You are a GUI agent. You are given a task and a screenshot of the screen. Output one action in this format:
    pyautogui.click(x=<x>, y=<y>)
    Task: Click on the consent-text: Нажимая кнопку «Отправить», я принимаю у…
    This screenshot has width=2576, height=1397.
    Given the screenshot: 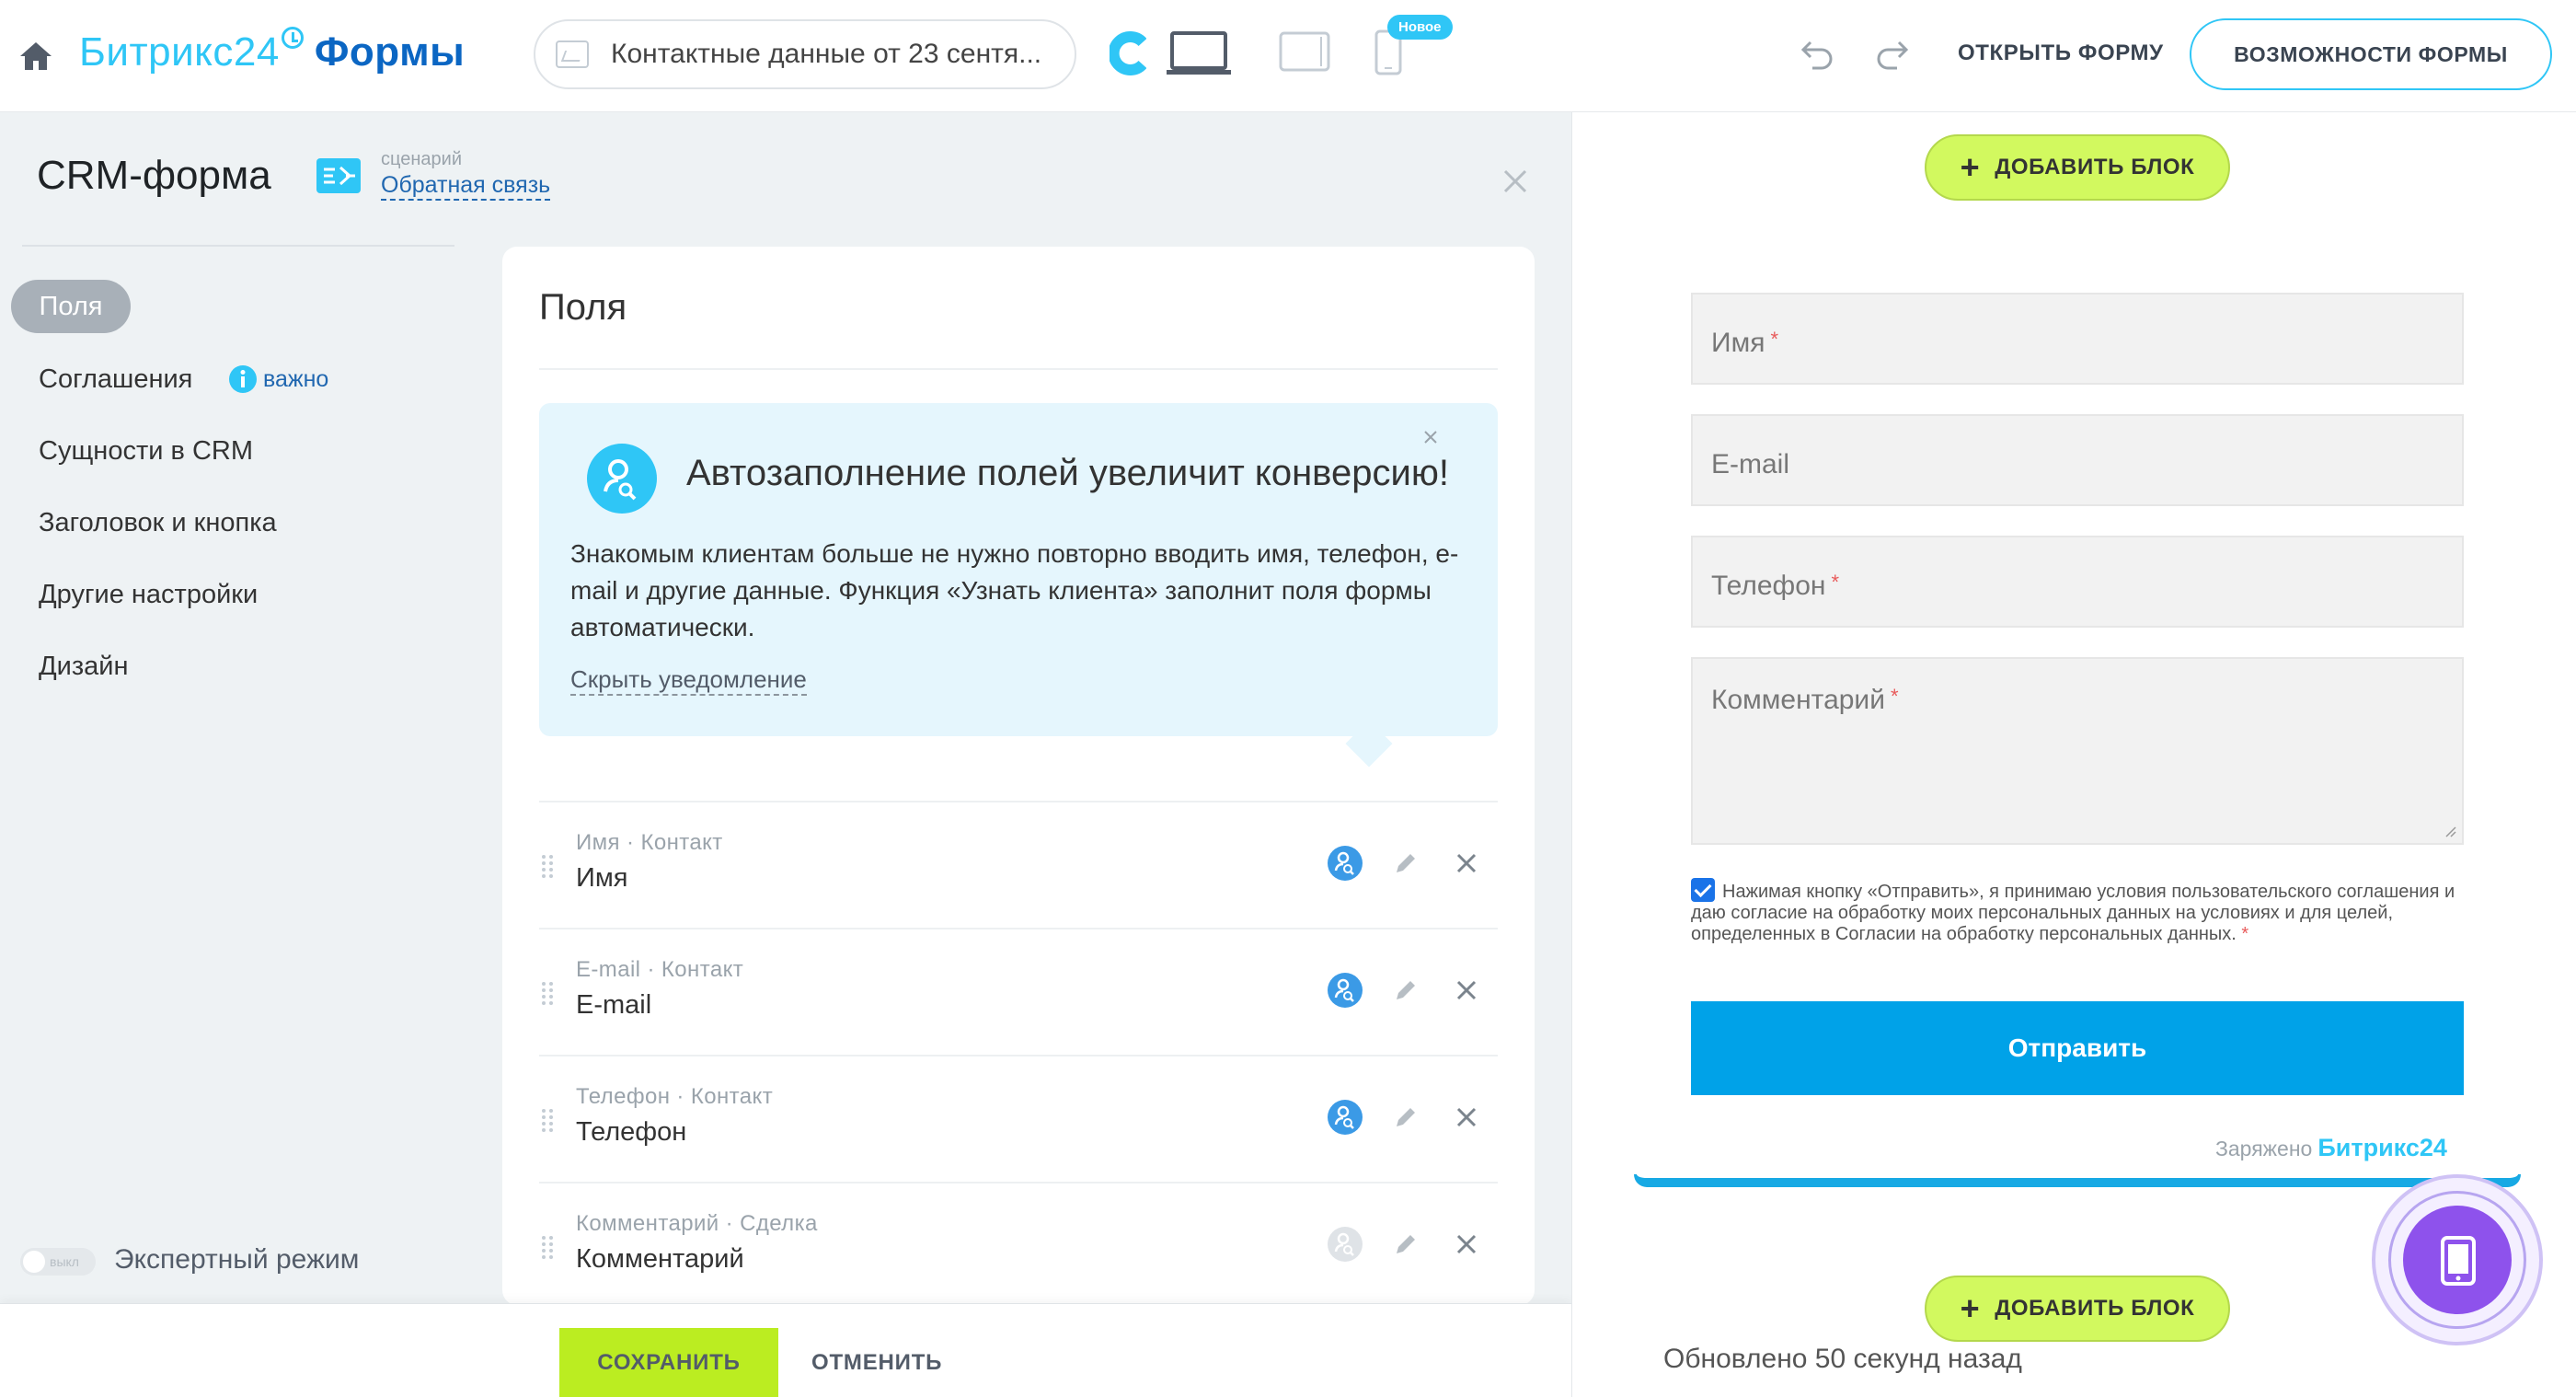 What is the action you would take?
    pyautogui.click(x=2077, y=914)
    